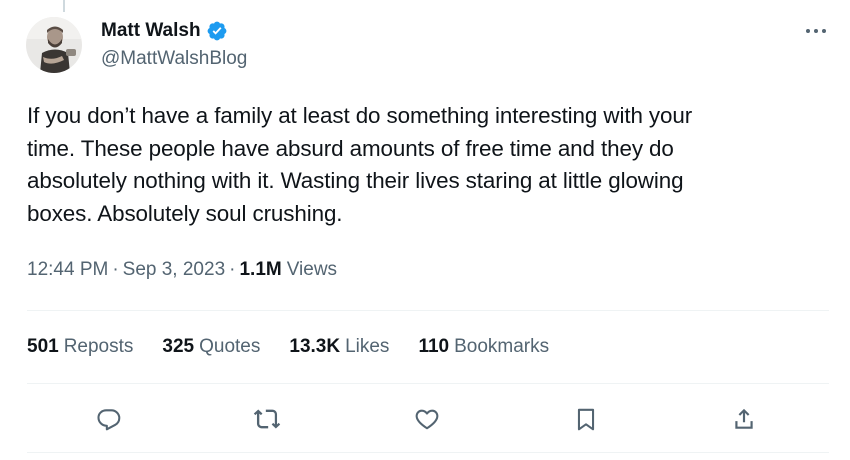 This screenshot has height=460, width=850. Describe the element at coordinates (151, 31) in the screenshot. I see `author-display-name: Matt Walsh` at that location.